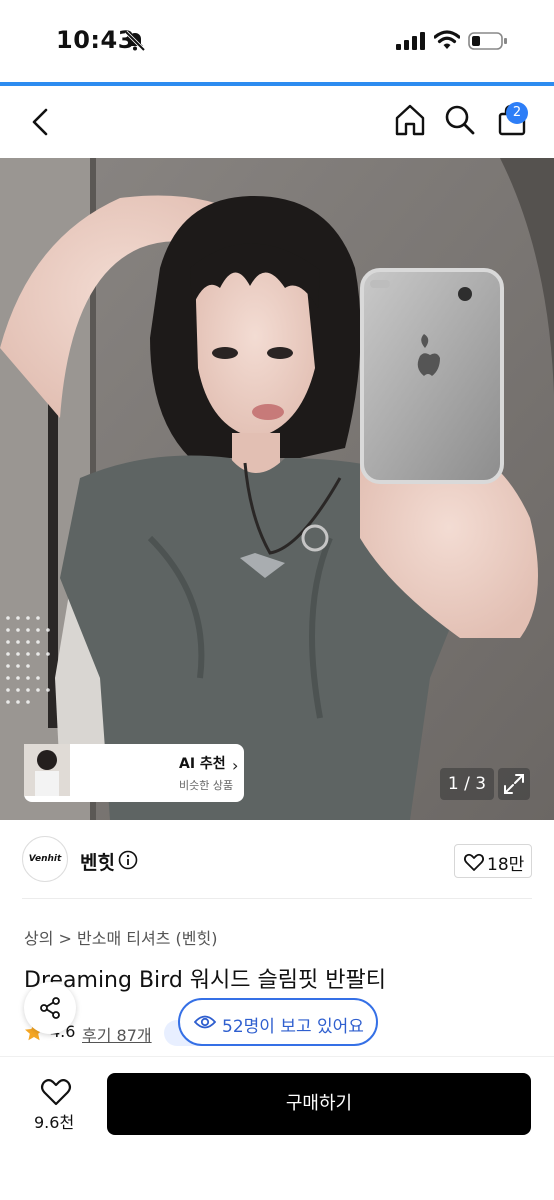 Image resolution: width=554 pixels, height=1200 pixels. What do you see at coordinates (460, 120) in the screenshot?
I see `search-icon` at bounding box center [460, 120].